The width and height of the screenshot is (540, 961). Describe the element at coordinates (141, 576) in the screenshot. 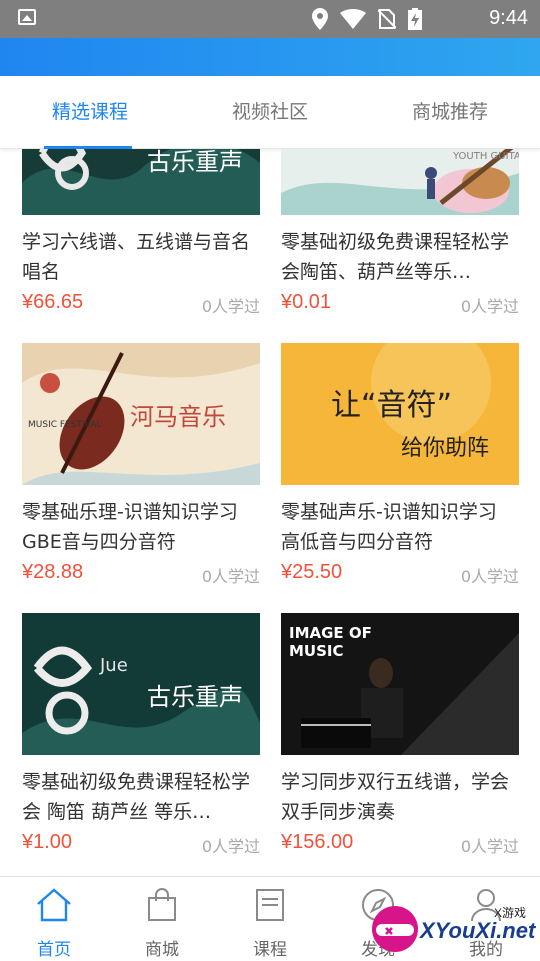

I see `course-meta: ¥28.88 0人学过` at that location.